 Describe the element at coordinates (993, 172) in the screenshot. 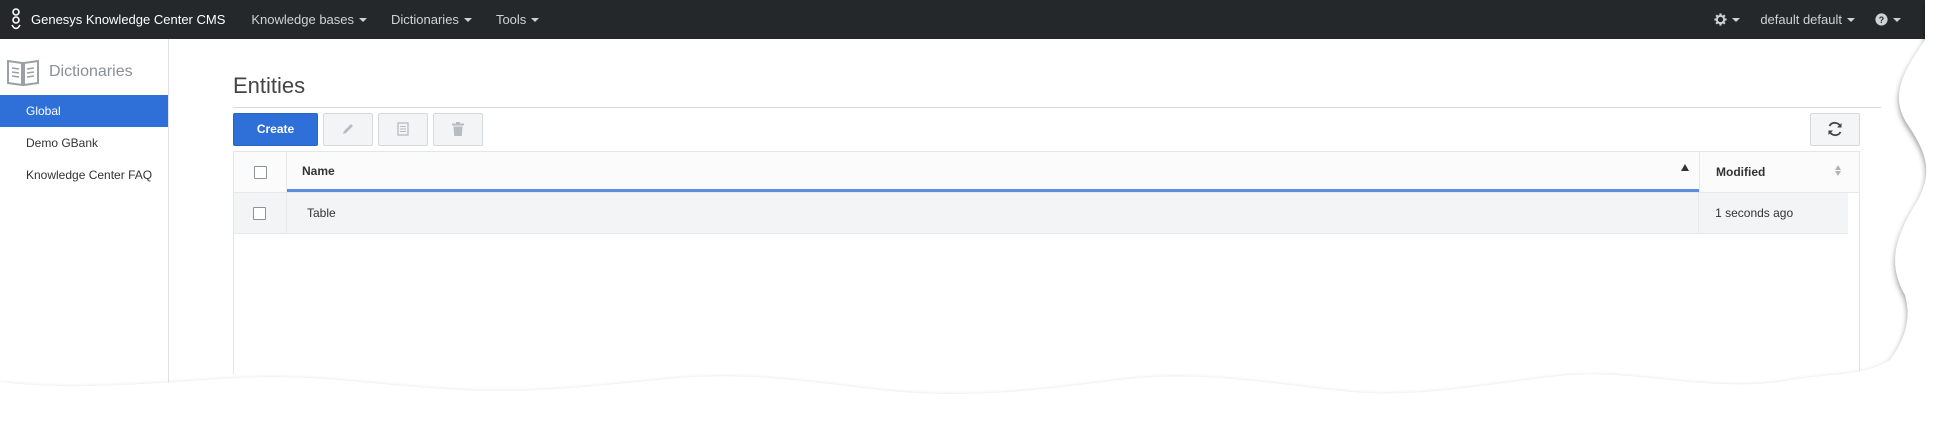

I see `column-header-name: Name` at that location.